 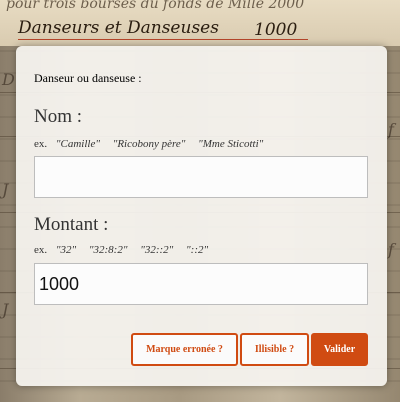 What do you see at coordinates (184, 349) in the screenshot?
I see `wrong-mark-button: Marque erronée ?` at bounding box center [184, 349].